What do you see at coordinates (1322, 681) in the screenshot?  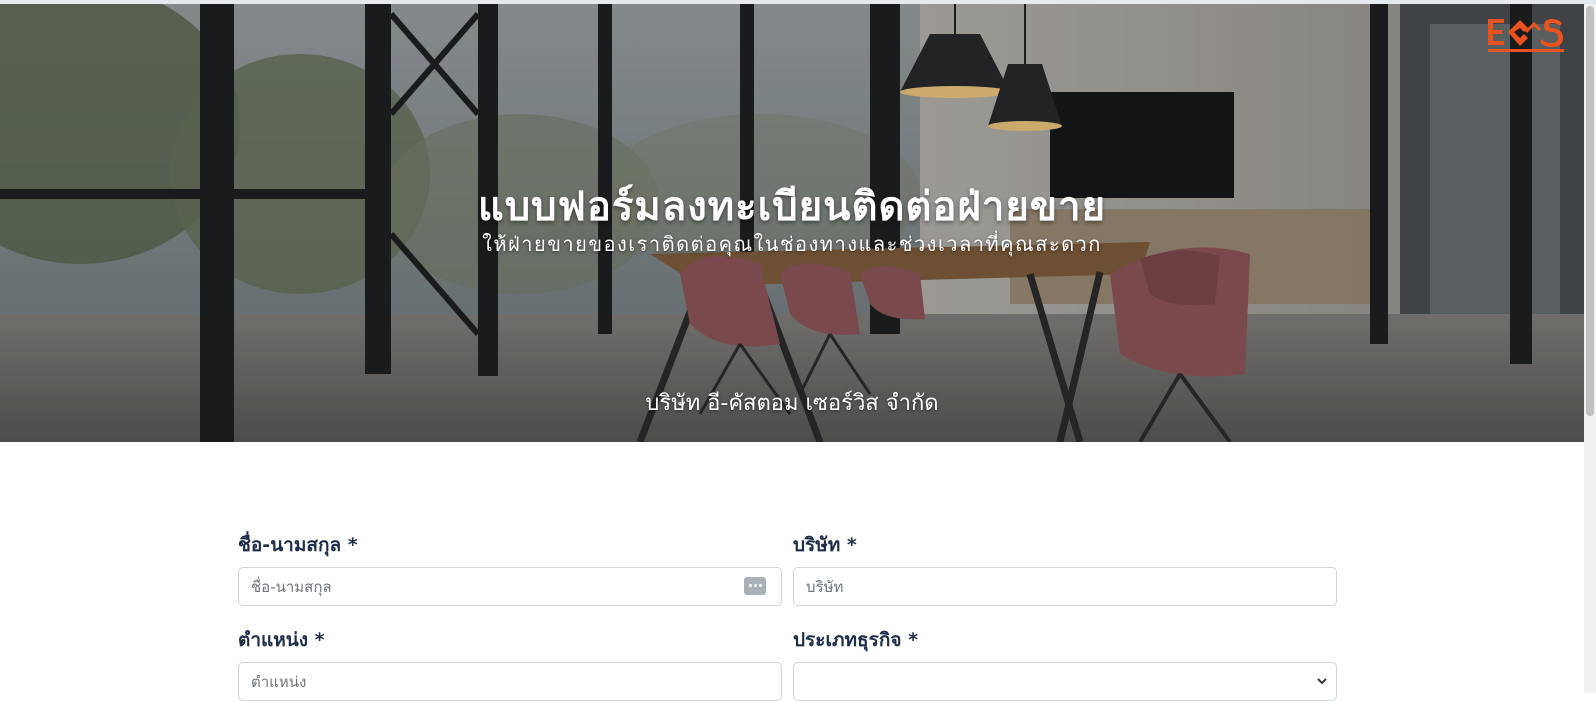 I see `chevron-down-icon` at bounding box center [1322, 681].